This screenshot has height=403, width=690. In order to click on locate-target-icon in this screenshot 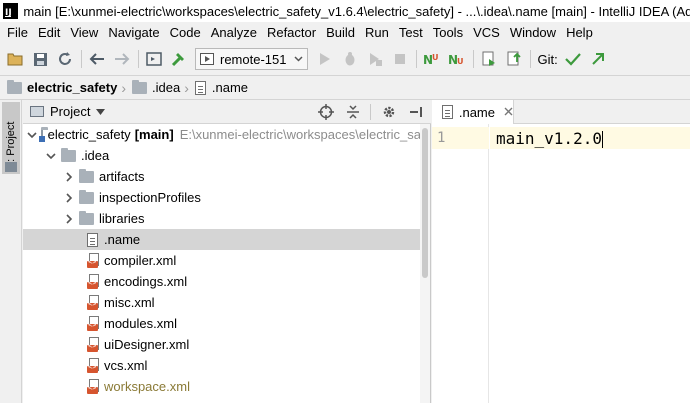, I will do `click(326, 112)`.